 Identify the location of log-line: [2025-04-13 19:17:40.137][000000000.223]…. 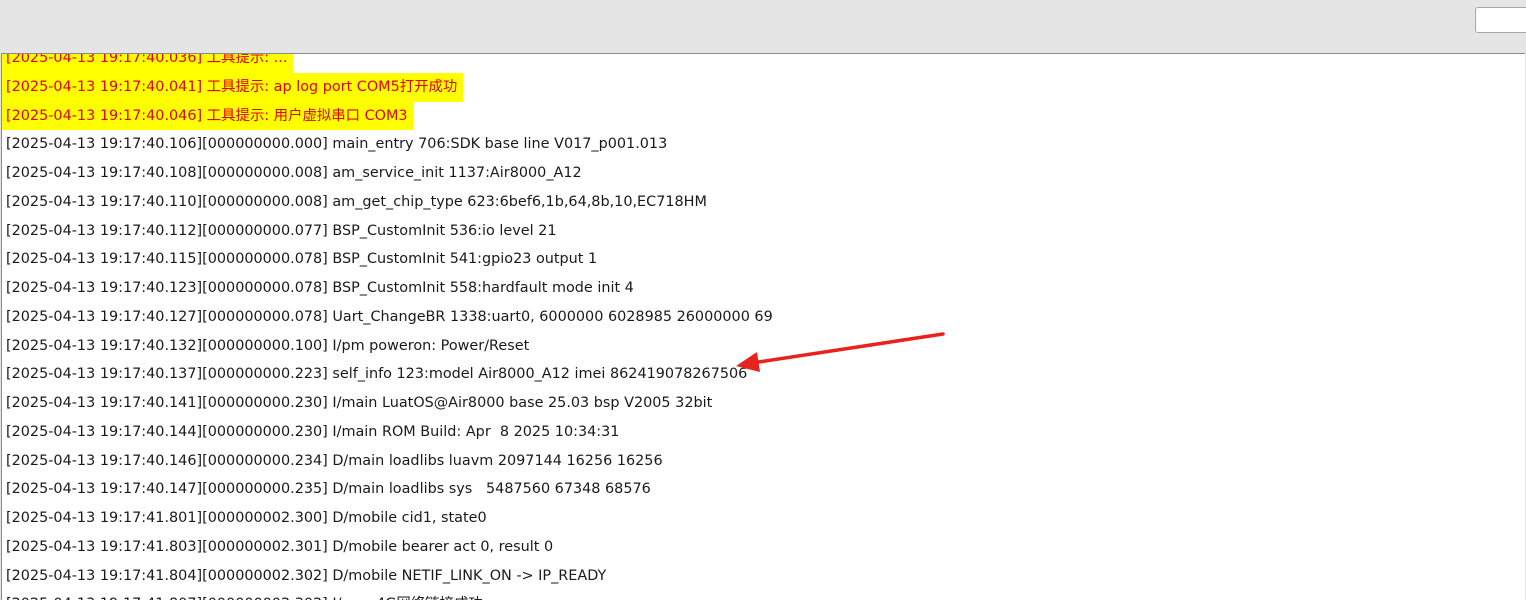
(763, 374).